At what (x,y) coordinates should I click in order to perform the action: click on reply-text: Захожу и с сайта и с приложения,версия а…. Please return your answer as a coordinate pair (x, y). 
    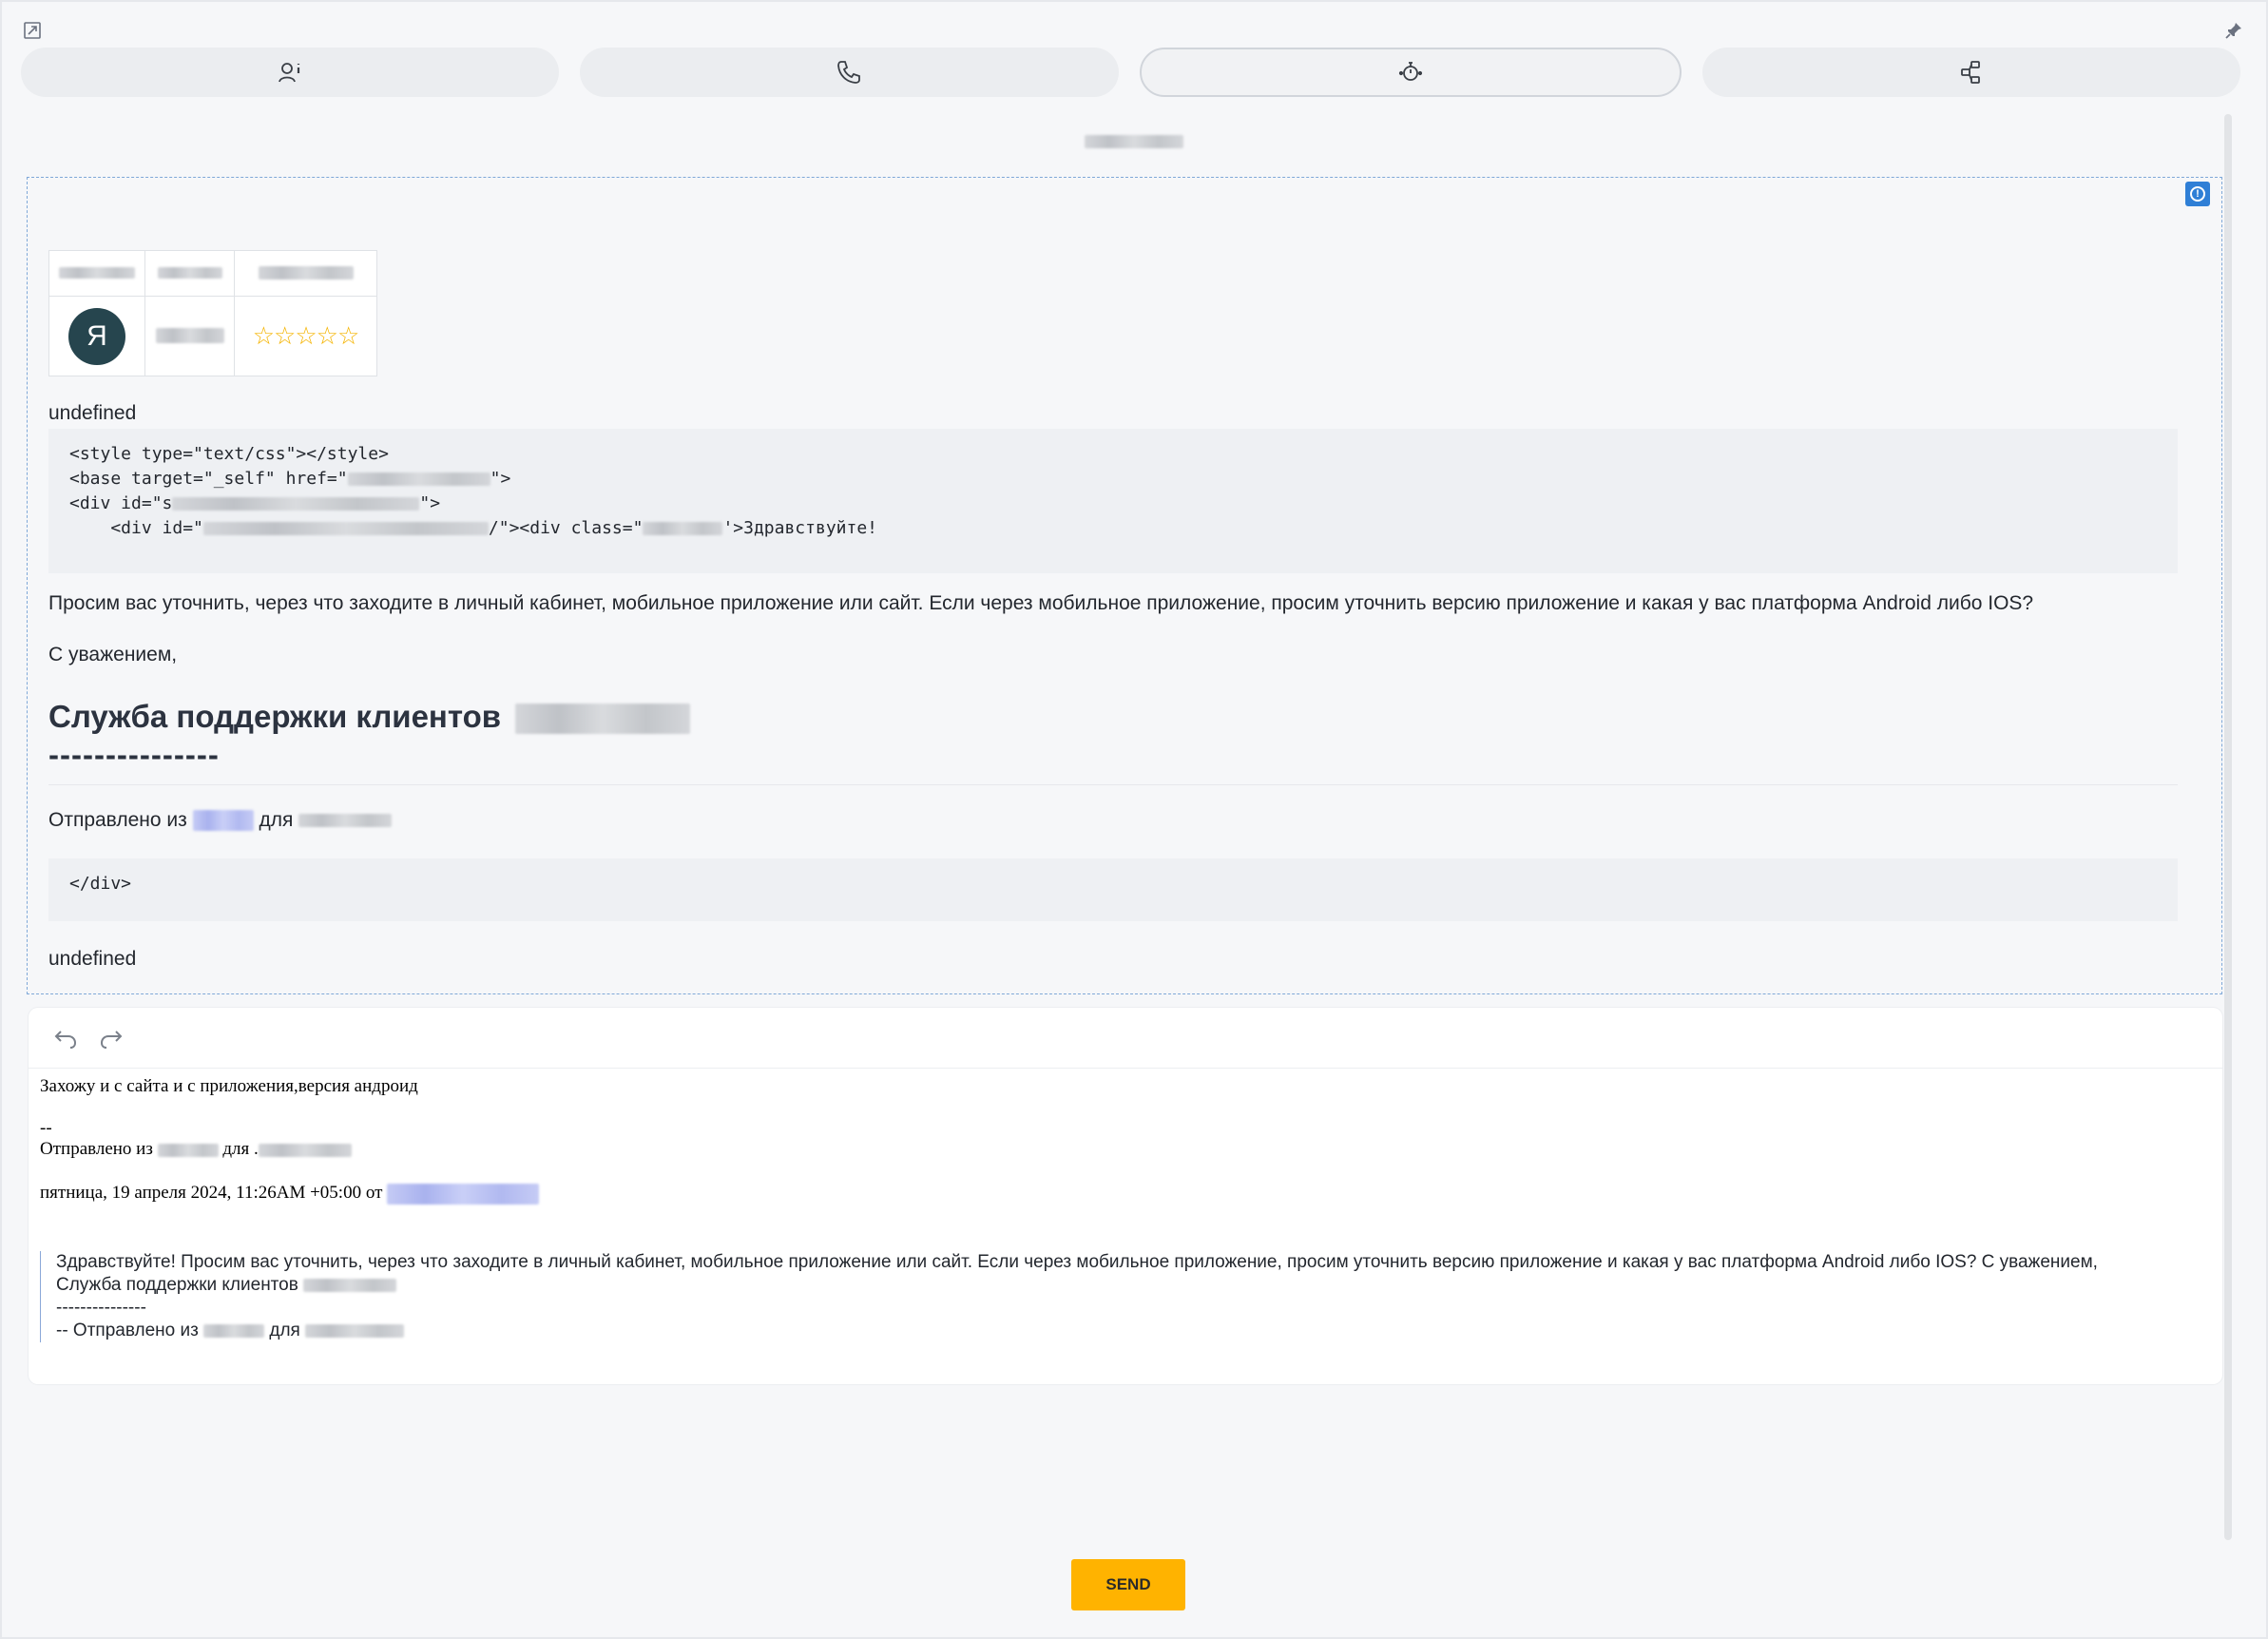
    Looking at the image, I should click on (229, 1086).